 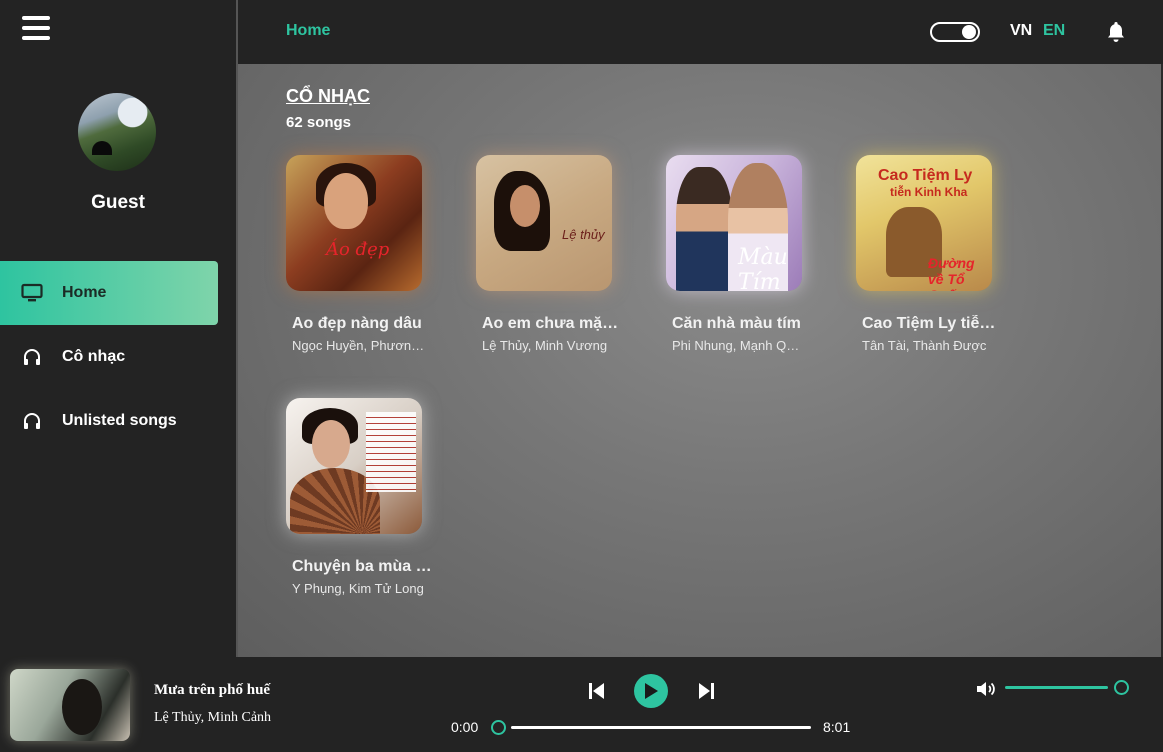 I want to click on sidebar-item-unlisted-songs: Unlisted songs, so click(x=109, y=421).